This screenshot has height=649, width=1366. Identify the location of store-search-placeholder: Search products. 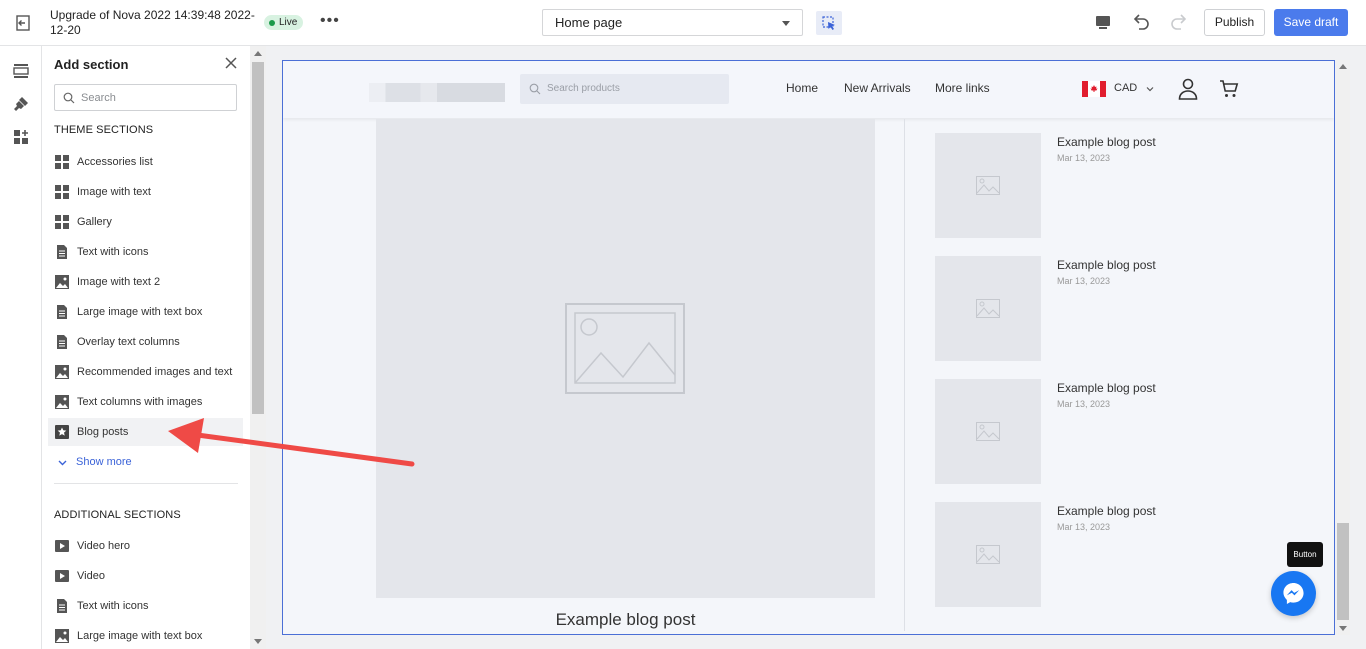
(583, 88).